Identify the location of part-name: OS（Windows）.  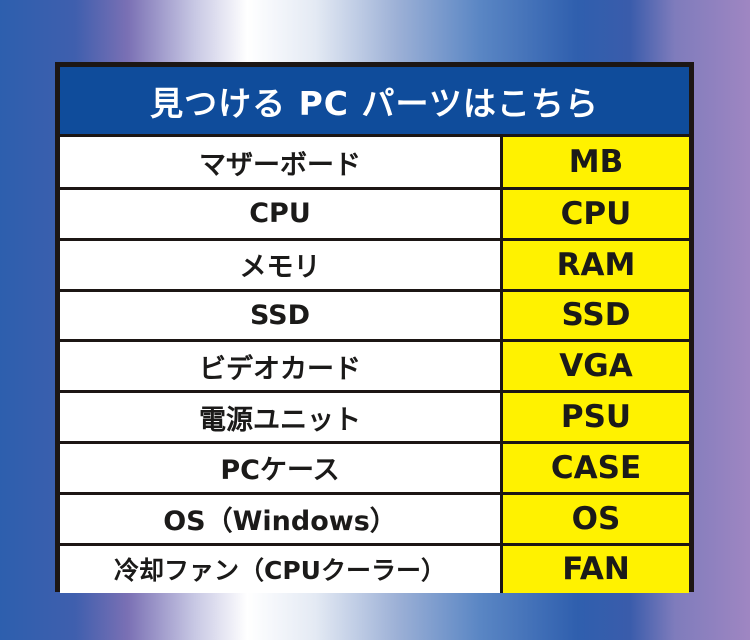
(281, 518).